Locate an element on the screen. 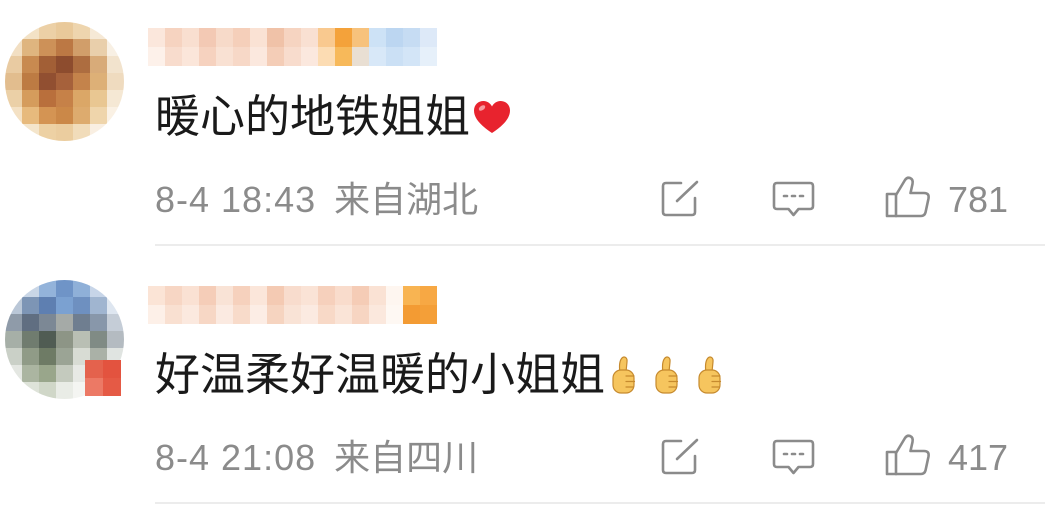 The height and width of the screenshot is (505, 1050). avatar-badge is located at coordinates (103, 378).